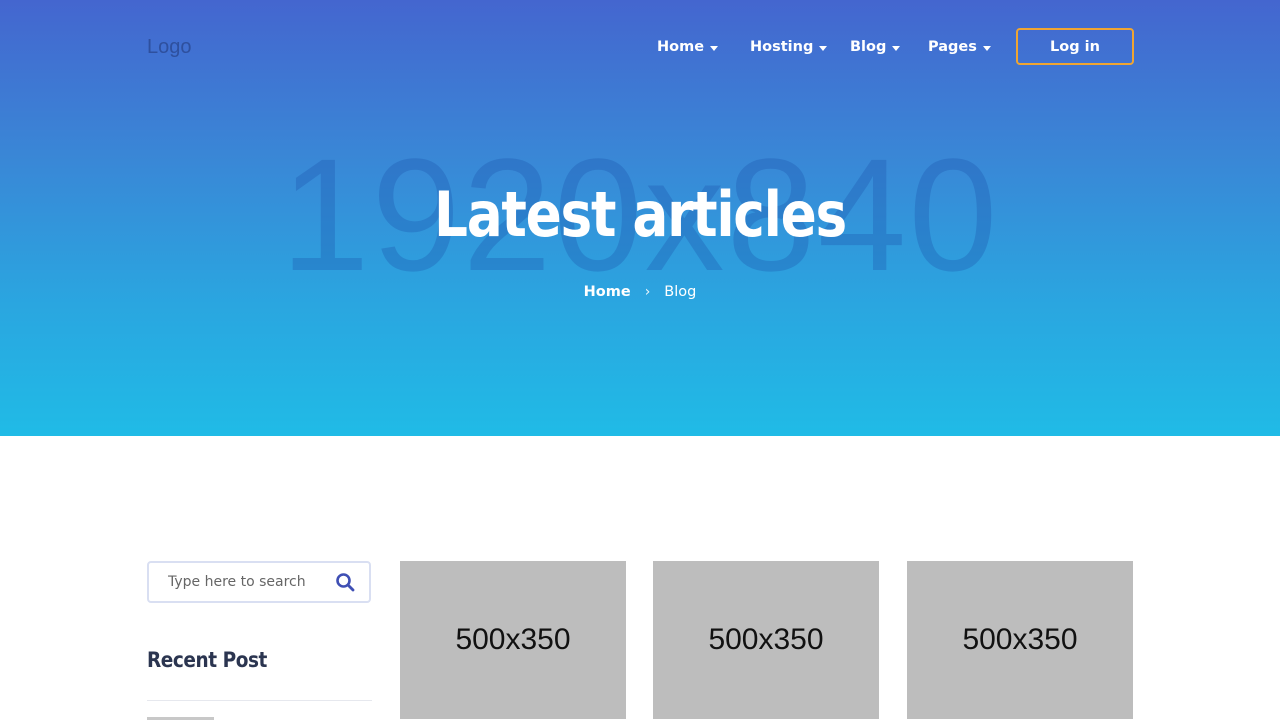 The width and height of the screenshot is (1280, 720). Describe the element at coordinates (259, 700) in the screenshot. I see `sidebar-divider` at that location.